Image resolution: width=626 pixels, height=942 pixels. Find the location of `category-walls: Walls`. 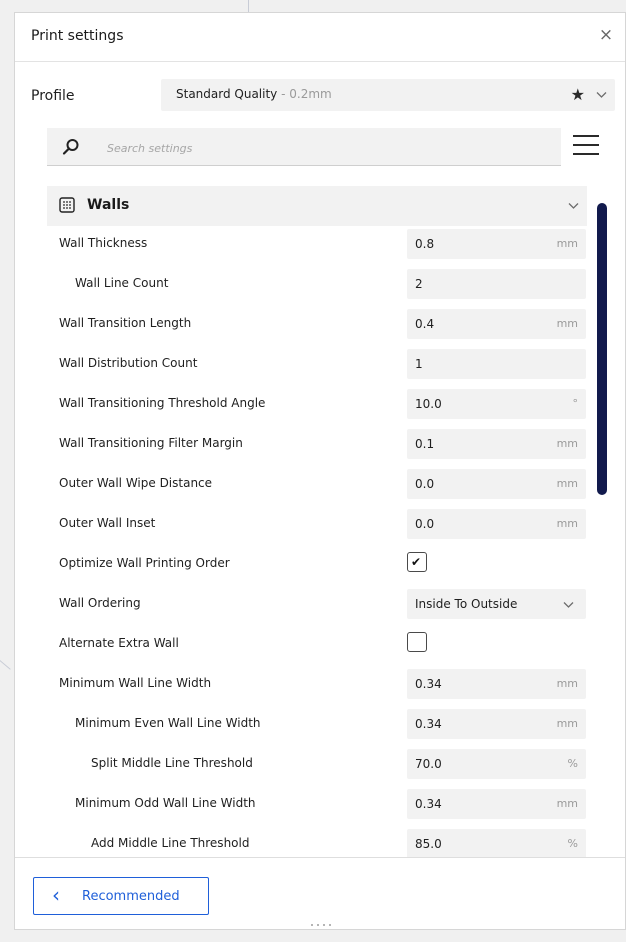

category-walls: Walls is located at coordinates (317, 206).